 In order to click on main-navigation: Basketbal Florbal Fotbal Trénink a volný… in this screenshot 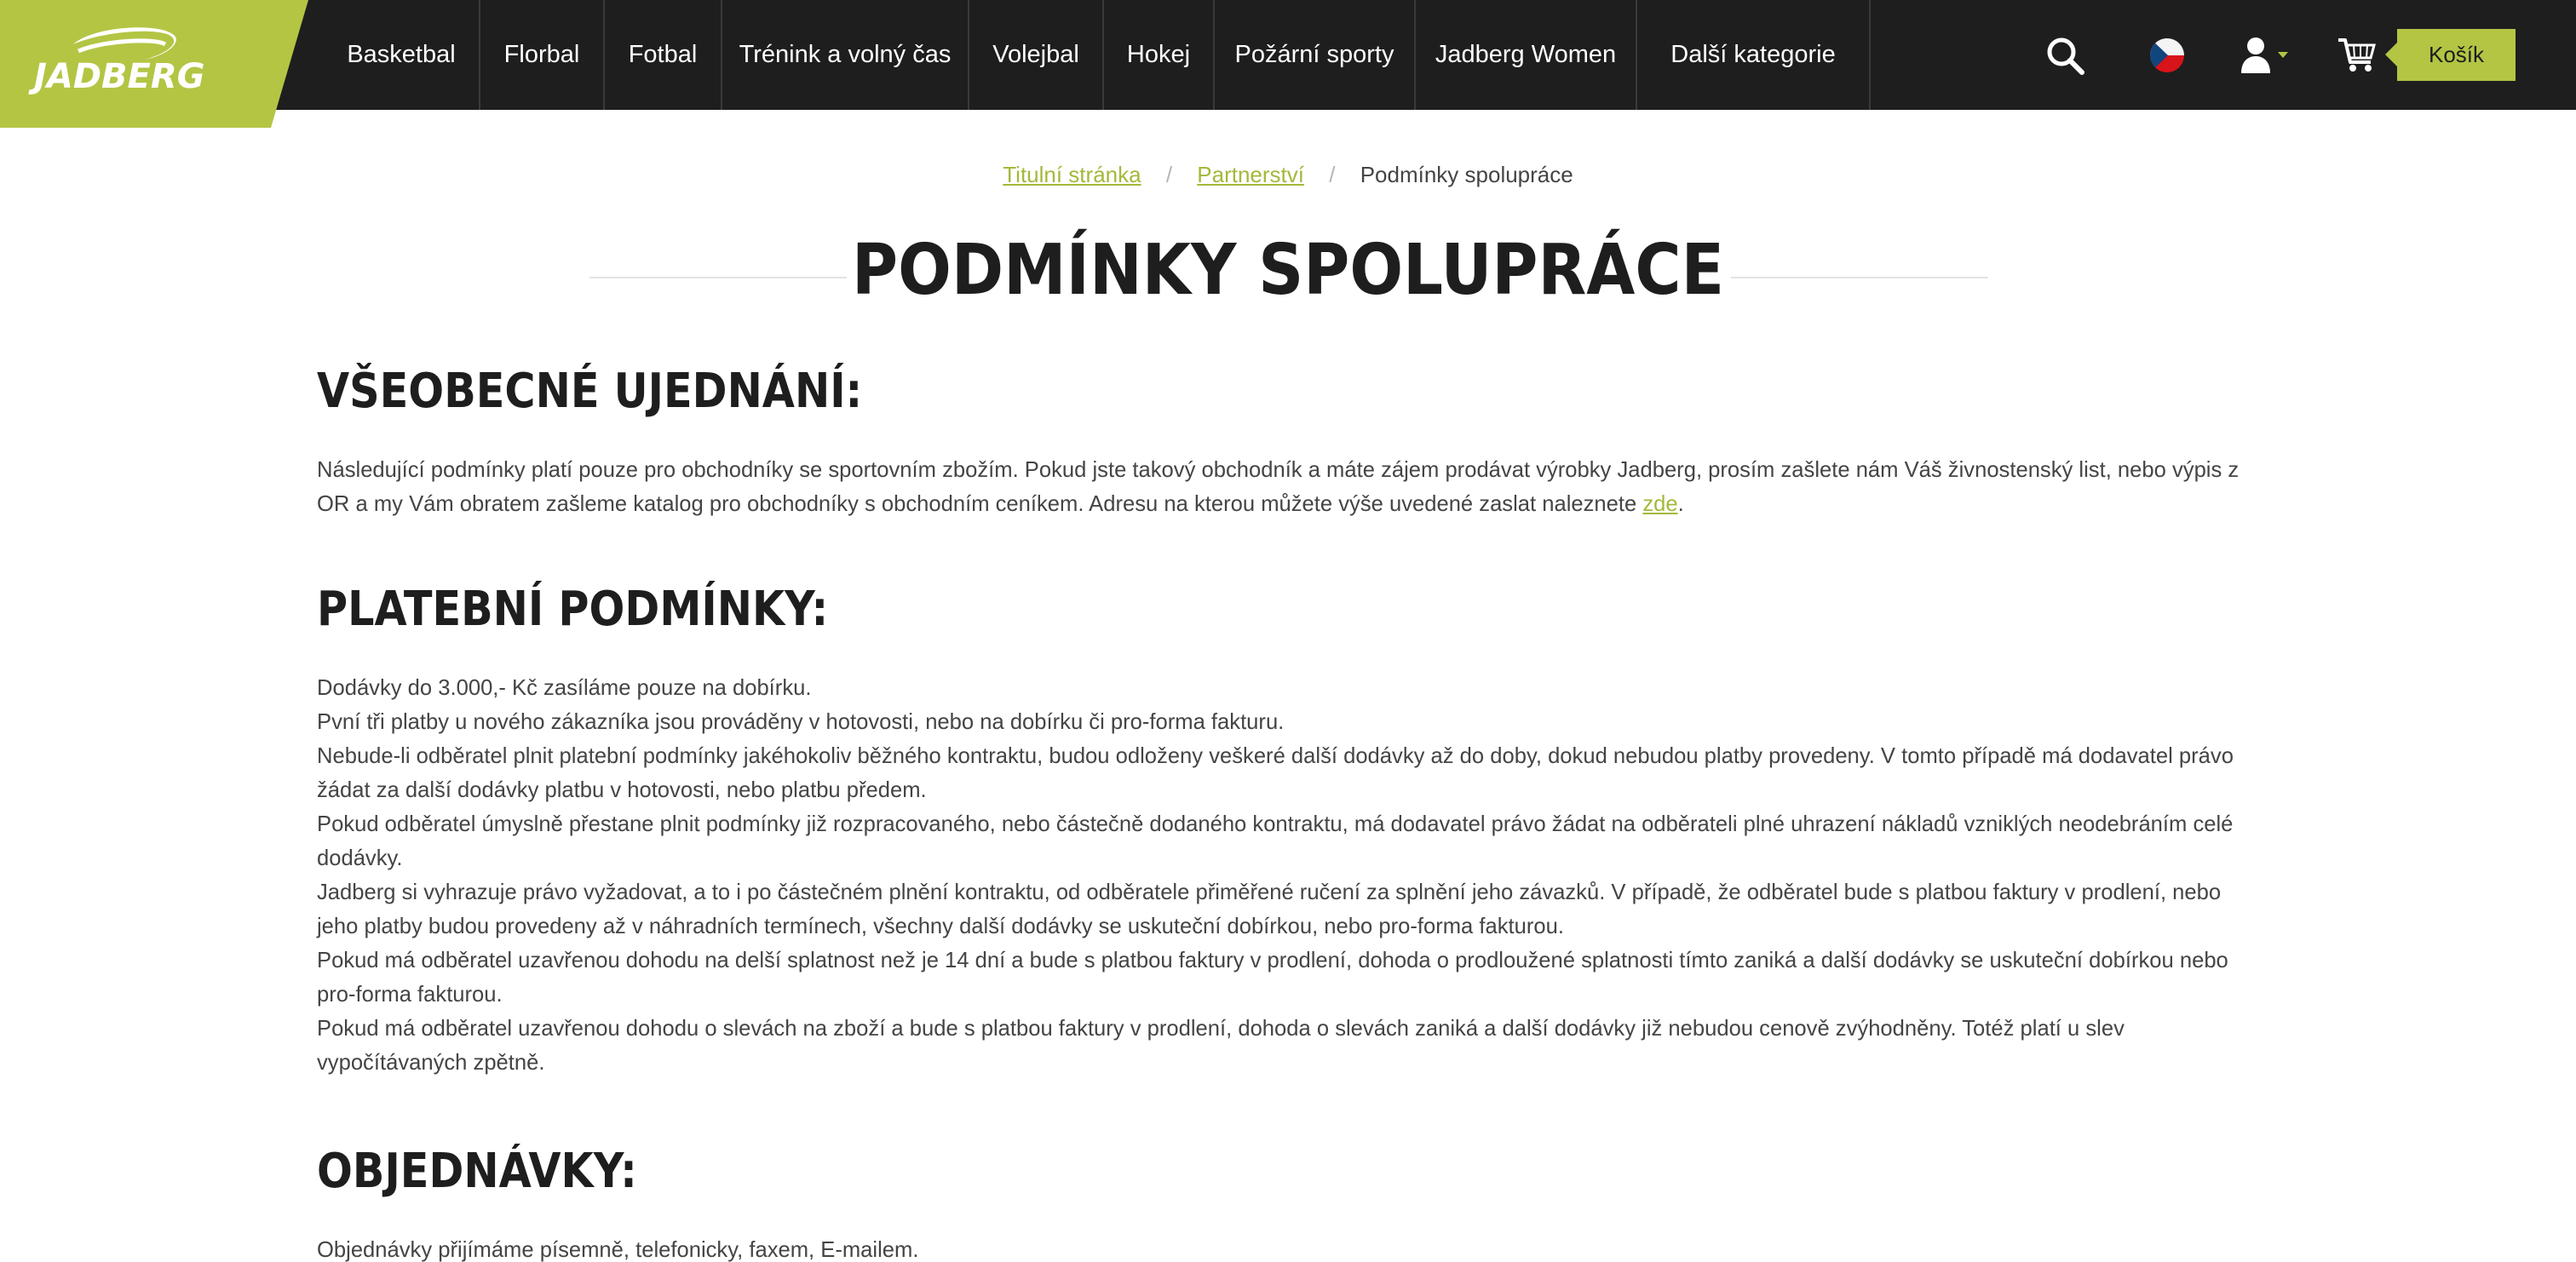, I will do `click(1098, 55)`.